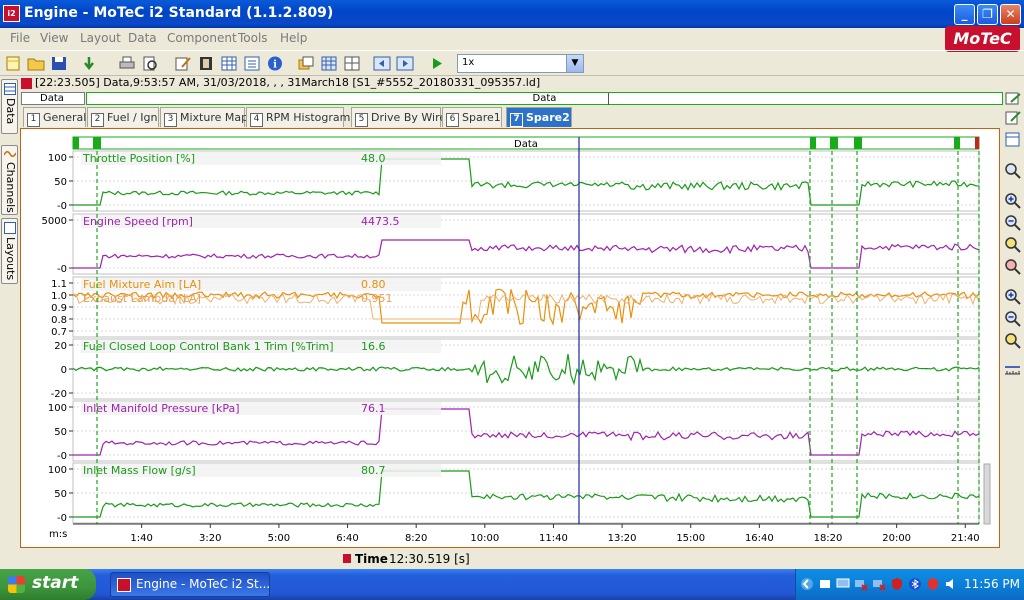  What do you see at coordinates (256, 120) in the screenshot?
I see `tab-number: 4` at bounding box center [256, 120].